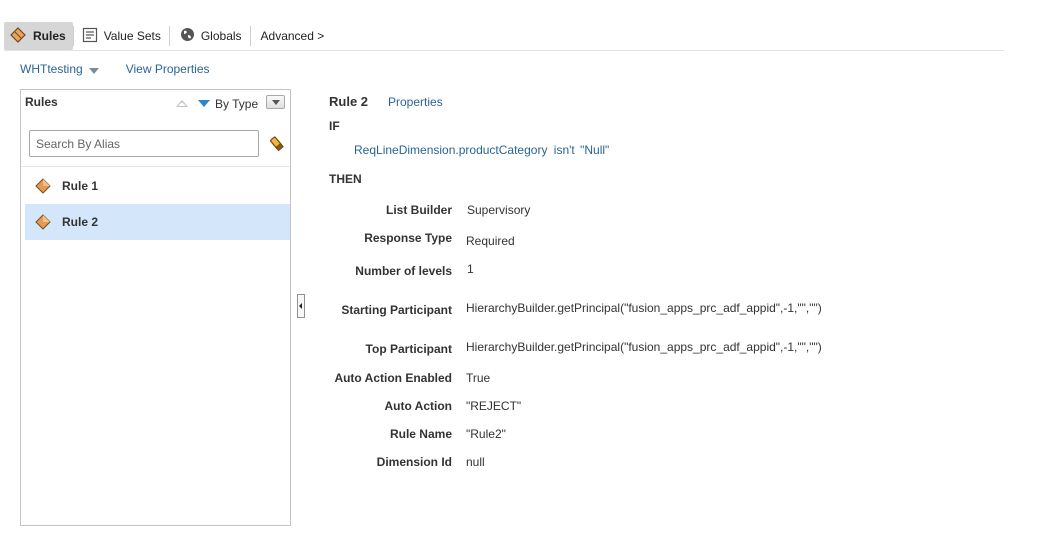 The image size is (1060, 552). I want to click on tab-value-sets-label: Value Sets, so click(132, 36).